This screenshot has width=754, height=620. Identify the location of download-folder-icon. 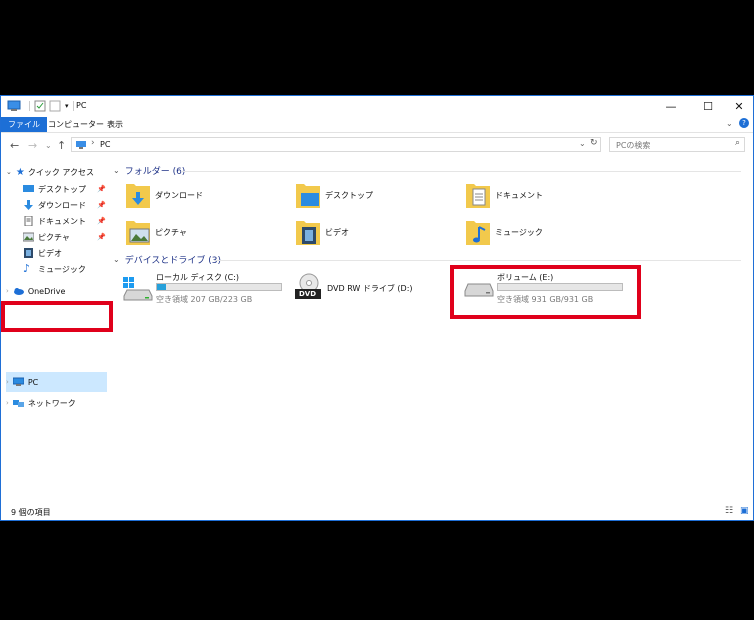
(138, 196).